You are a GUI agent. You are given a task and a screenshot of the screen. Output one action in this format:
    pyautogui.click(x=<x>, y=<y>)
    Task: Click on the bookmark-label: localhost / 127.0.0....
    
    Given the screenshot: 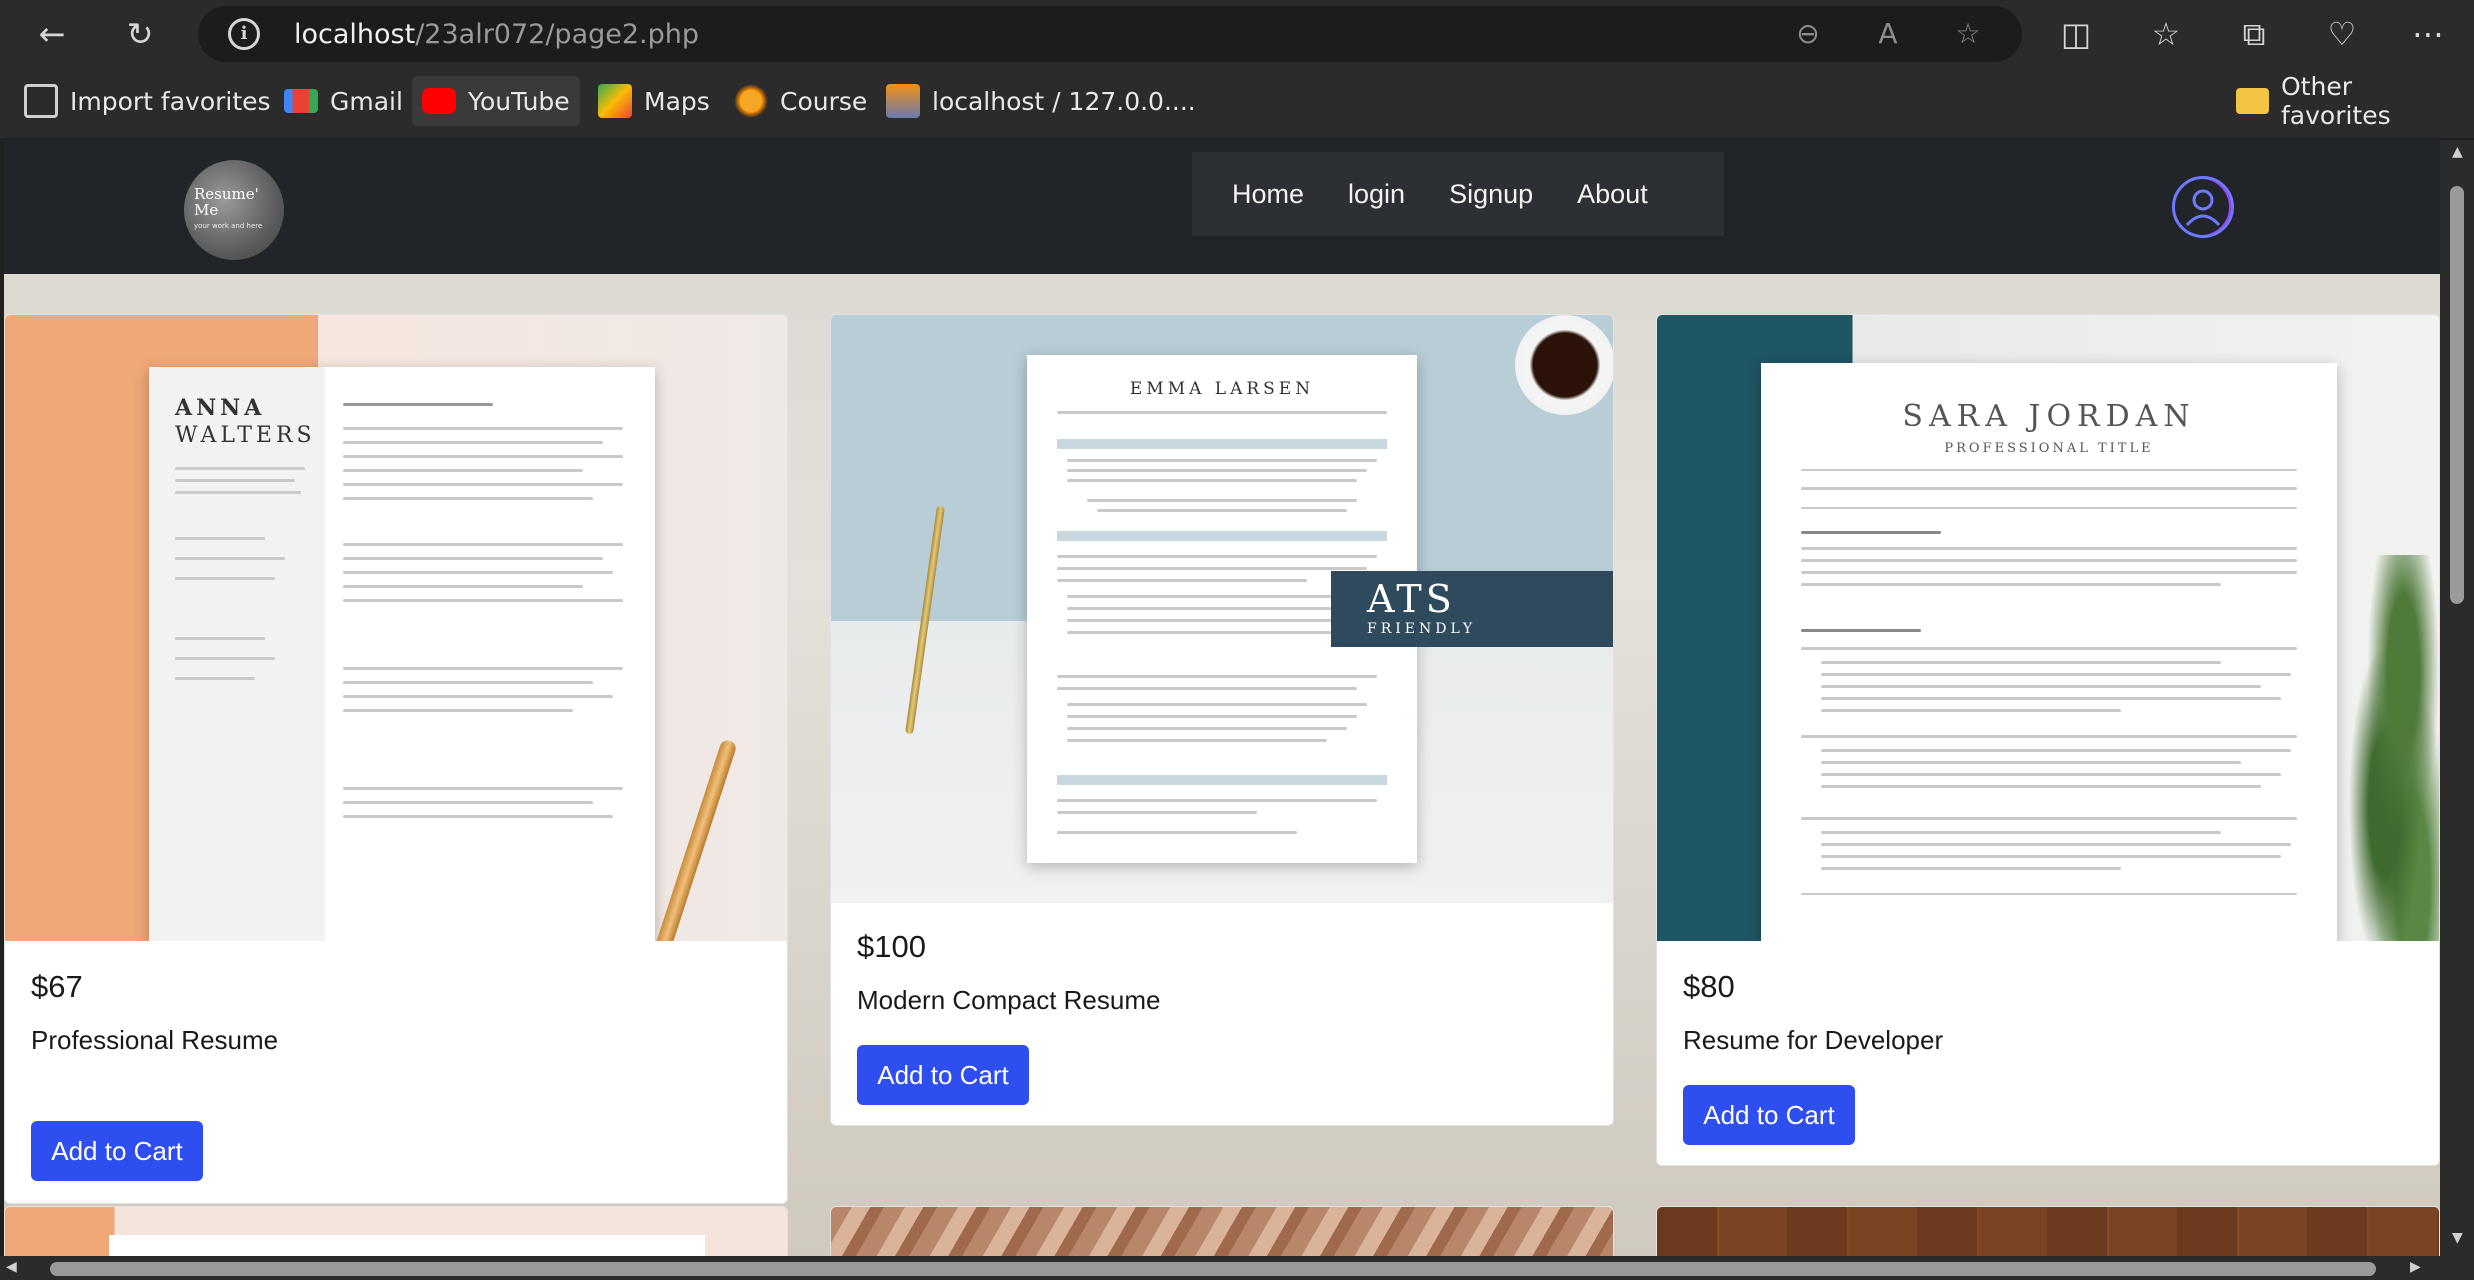 What is the action you would take?
    pyautogui.click(x=1064, y=101)
    